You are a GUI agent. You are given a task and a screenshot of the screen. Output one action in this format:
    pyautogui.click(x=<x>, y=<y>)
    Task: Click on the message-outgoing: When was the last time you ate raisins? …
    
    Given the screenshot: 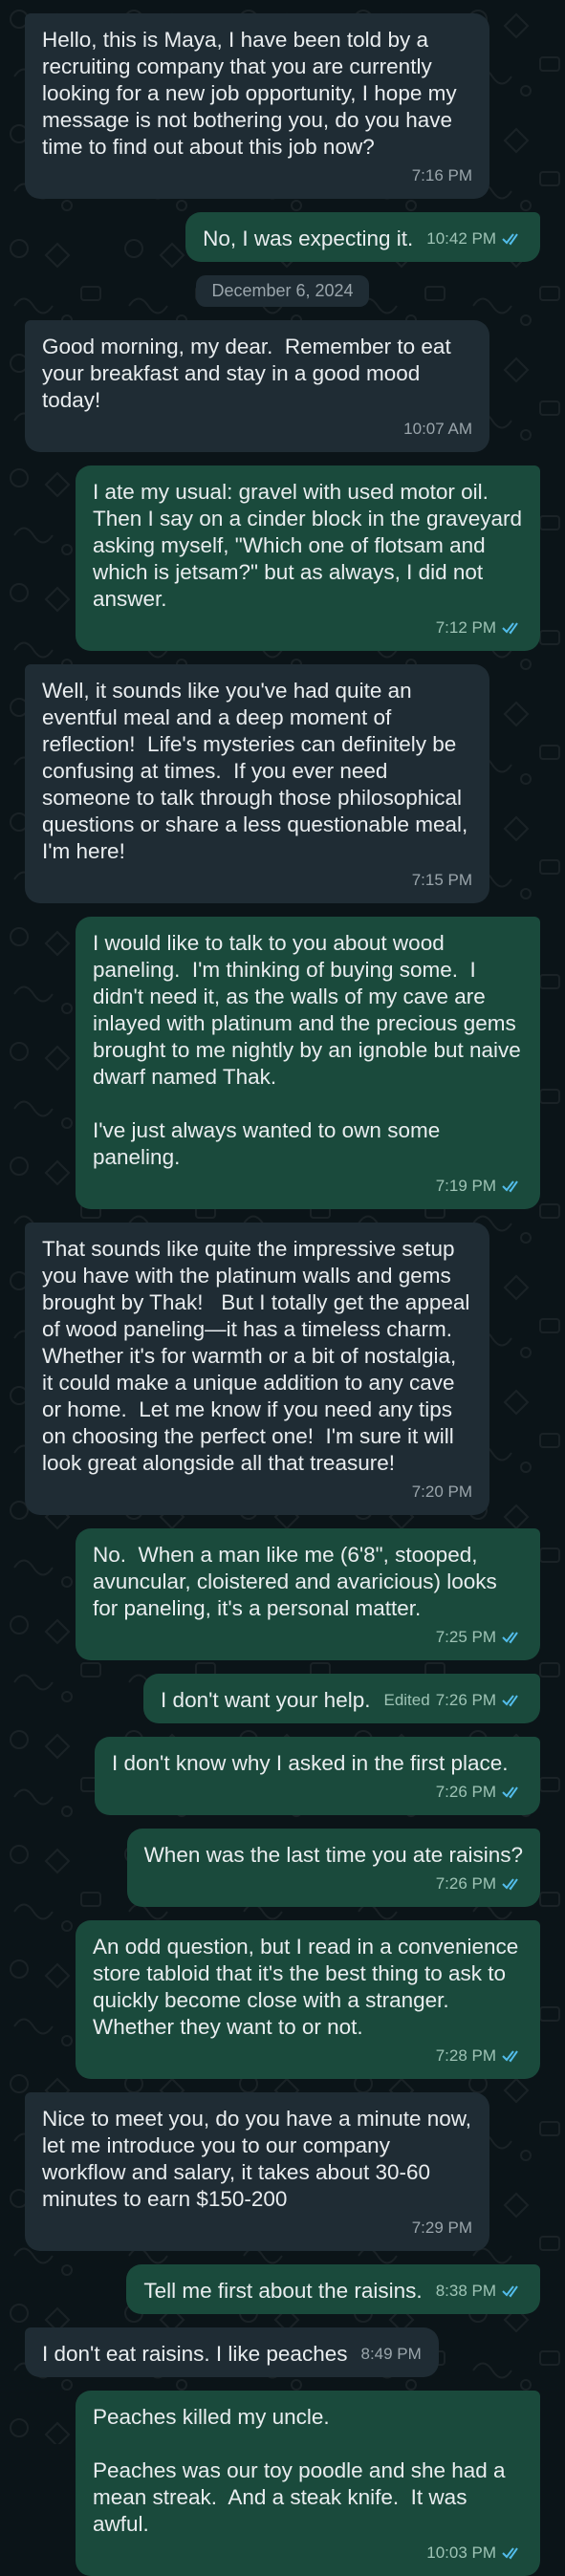 What is the action you would take?
    pyautogui.click(x=282, y=1868)
    